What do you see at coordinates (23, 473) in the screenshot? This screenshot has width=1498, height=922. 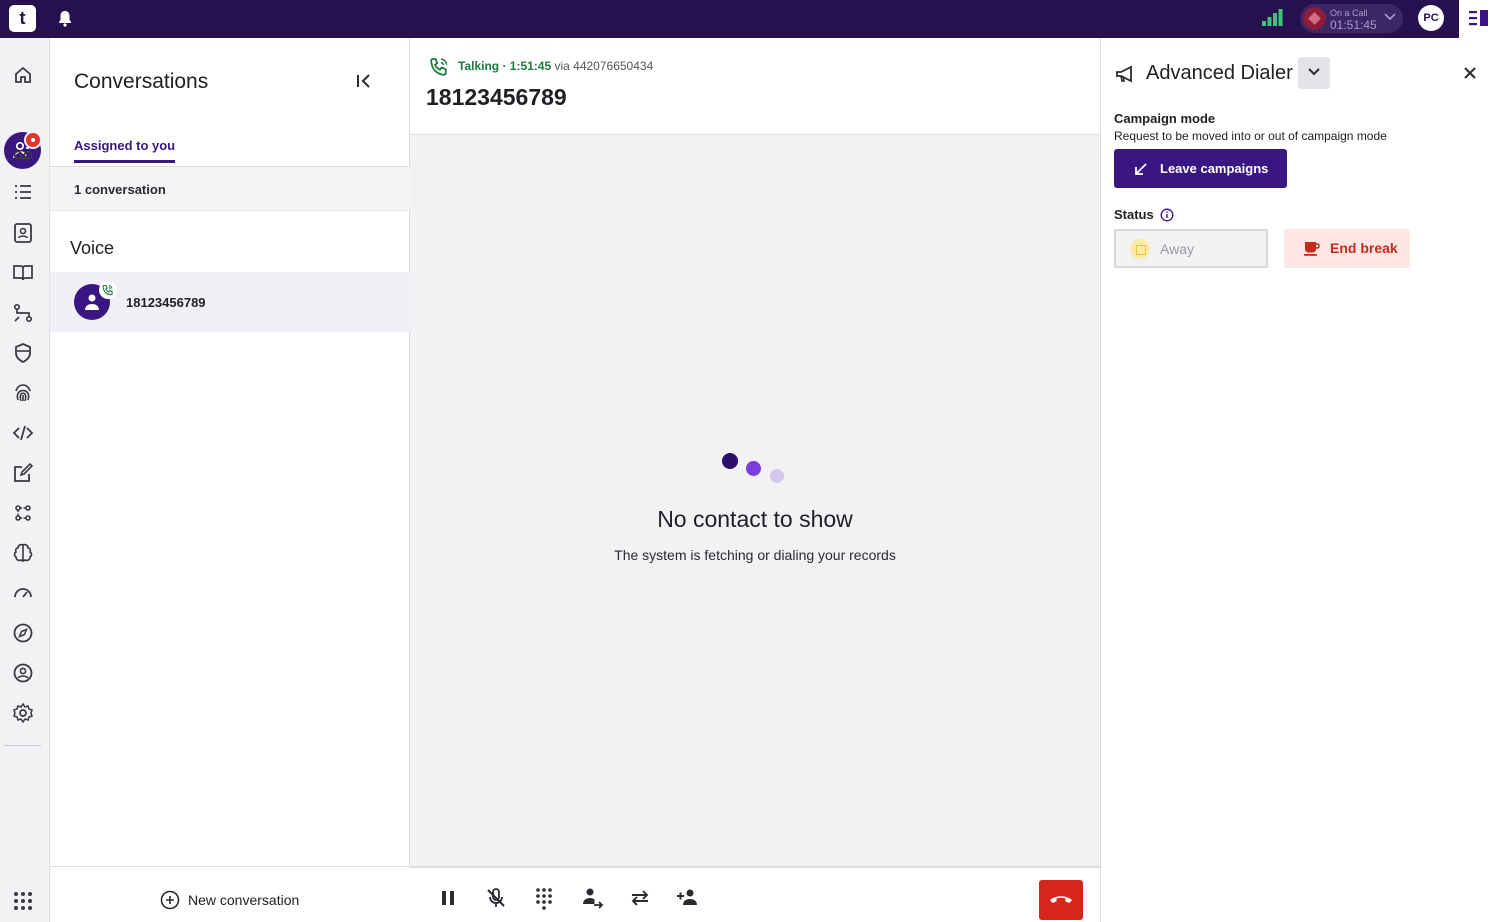 I see `edit-icon` at bounding box center [23, 473].